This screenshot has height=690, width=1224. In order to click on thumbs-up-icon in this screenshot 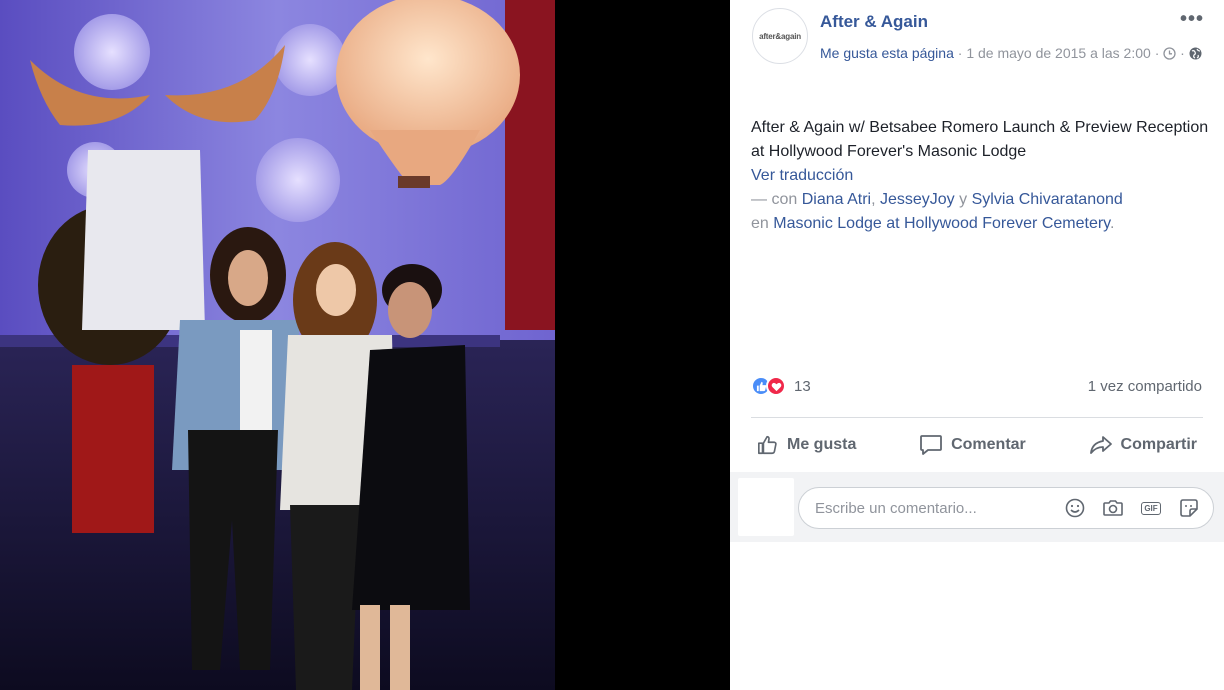, I will do `click(767, 445)`.